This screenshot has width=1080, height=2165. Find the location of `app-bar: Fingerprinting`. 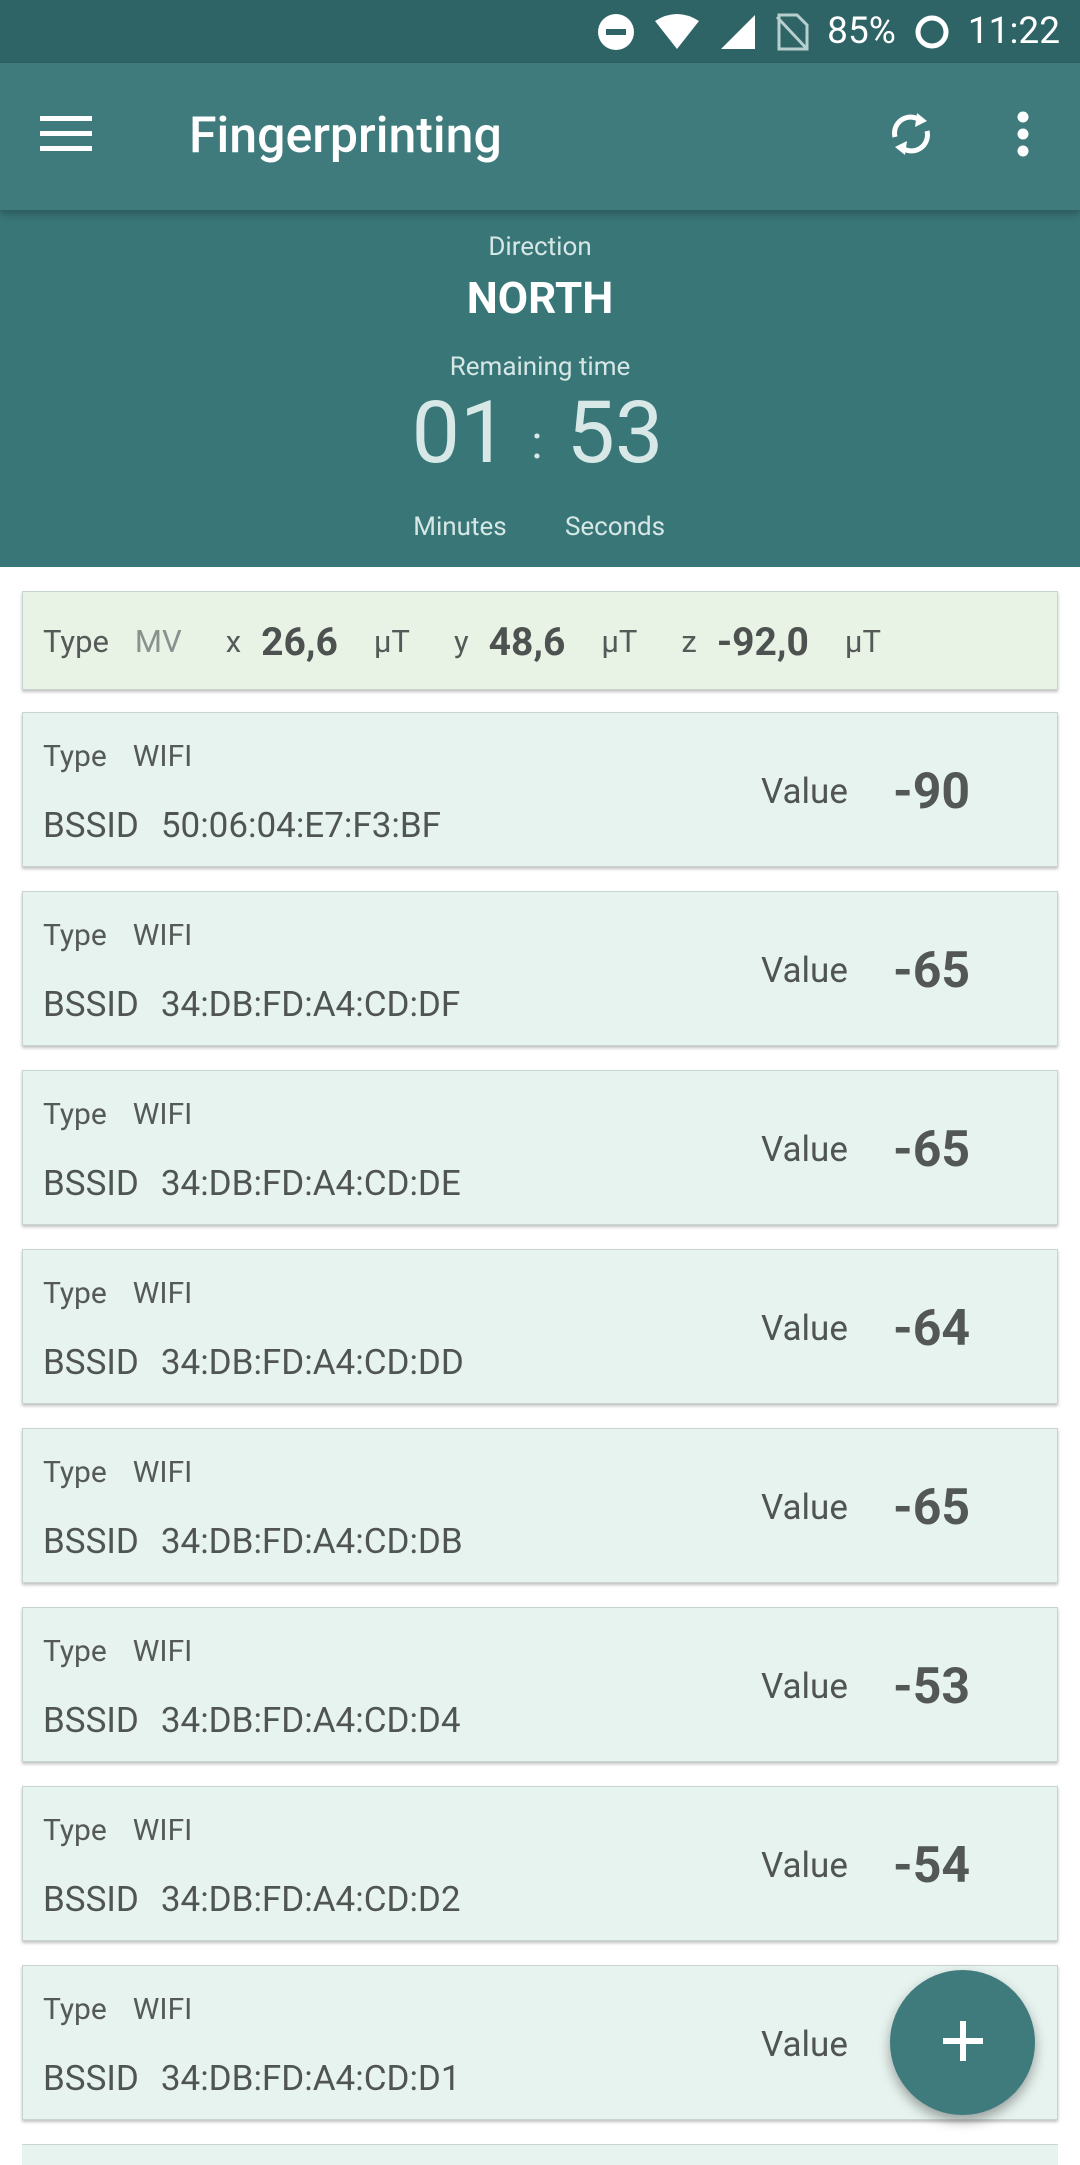

app-bar: Fingerprinting is located at coordinates (540, 136).